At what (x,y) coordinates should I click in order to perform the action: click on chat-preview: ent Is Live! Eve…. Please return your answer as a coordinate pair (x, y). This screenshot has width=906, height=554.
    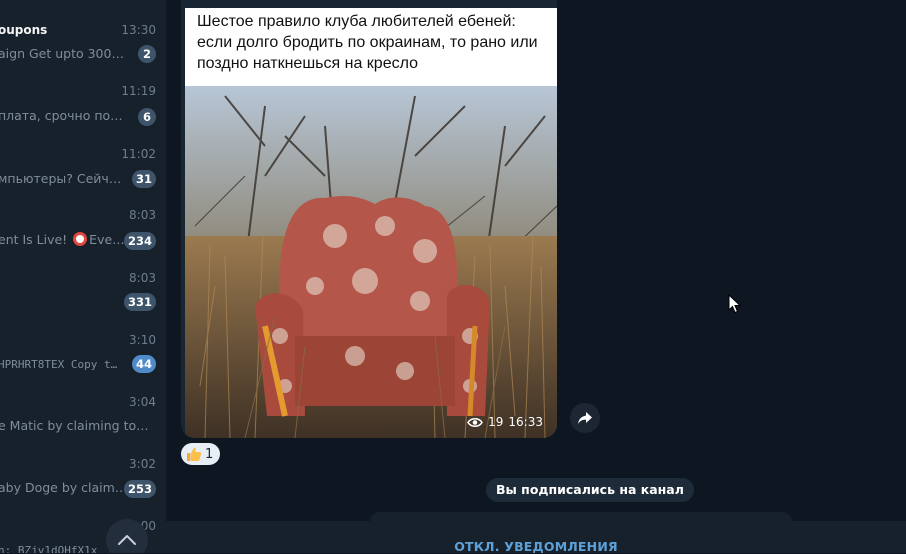
    Looking at the image, I should click on (64, 239).